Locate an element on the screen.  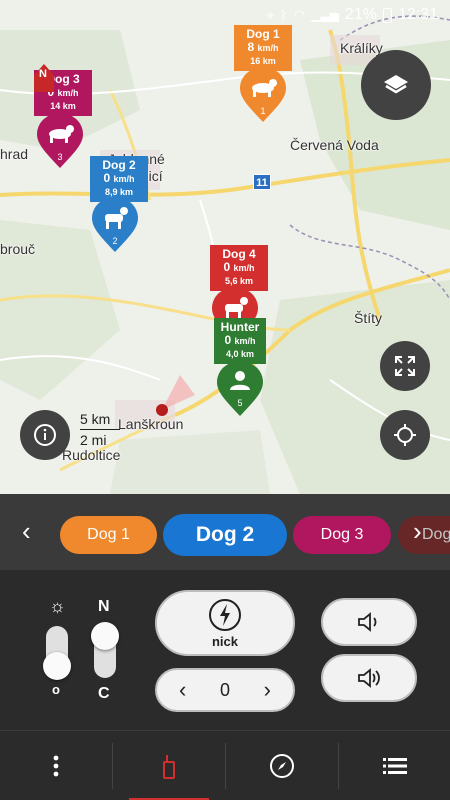
stim-mode-label: nick is located at coordinates (224, 641).